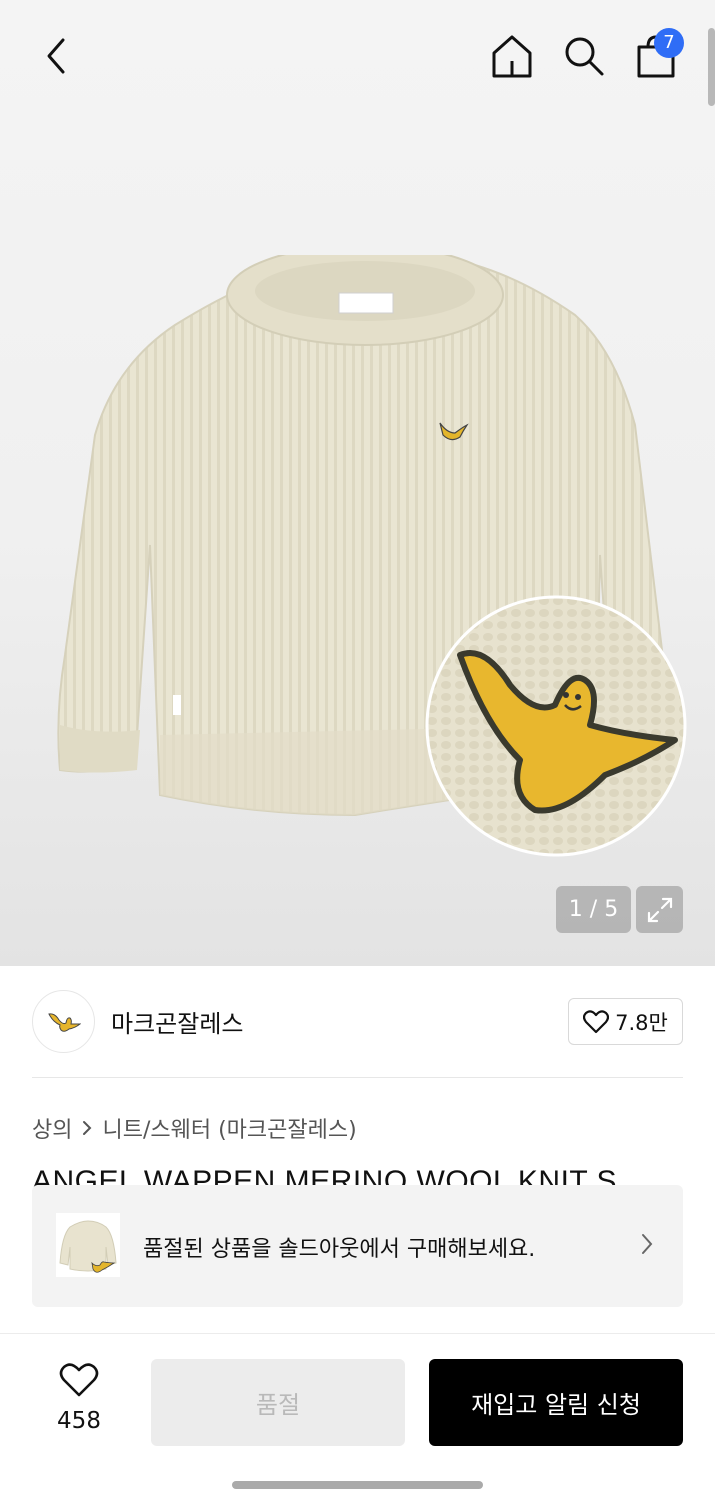 The width and height of the screenshot is (715, 1500). What do you see at coordinates (556, 1402) in the screenshot?
I see `restock-alert-button: 재입고 알림 신청` at bounding box center [556, 1402].